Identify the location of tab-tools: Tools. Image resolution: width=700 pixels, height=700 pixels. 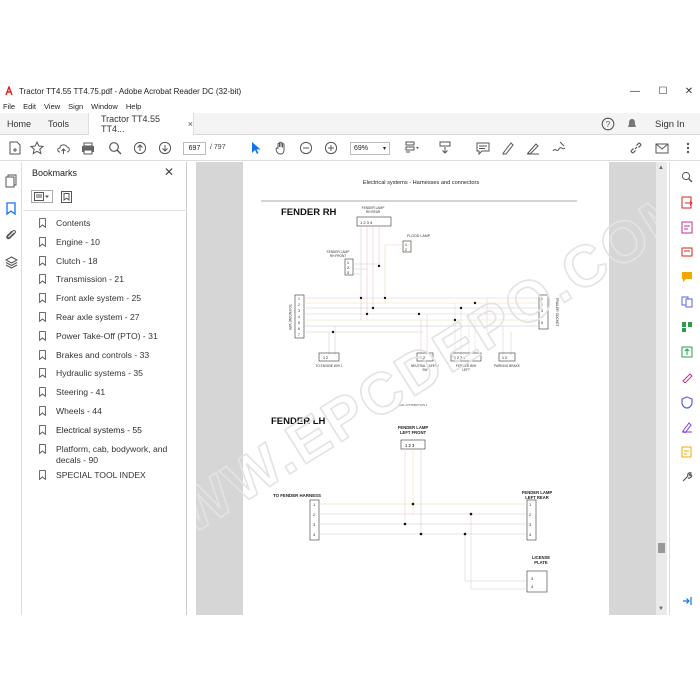
(58, 124).